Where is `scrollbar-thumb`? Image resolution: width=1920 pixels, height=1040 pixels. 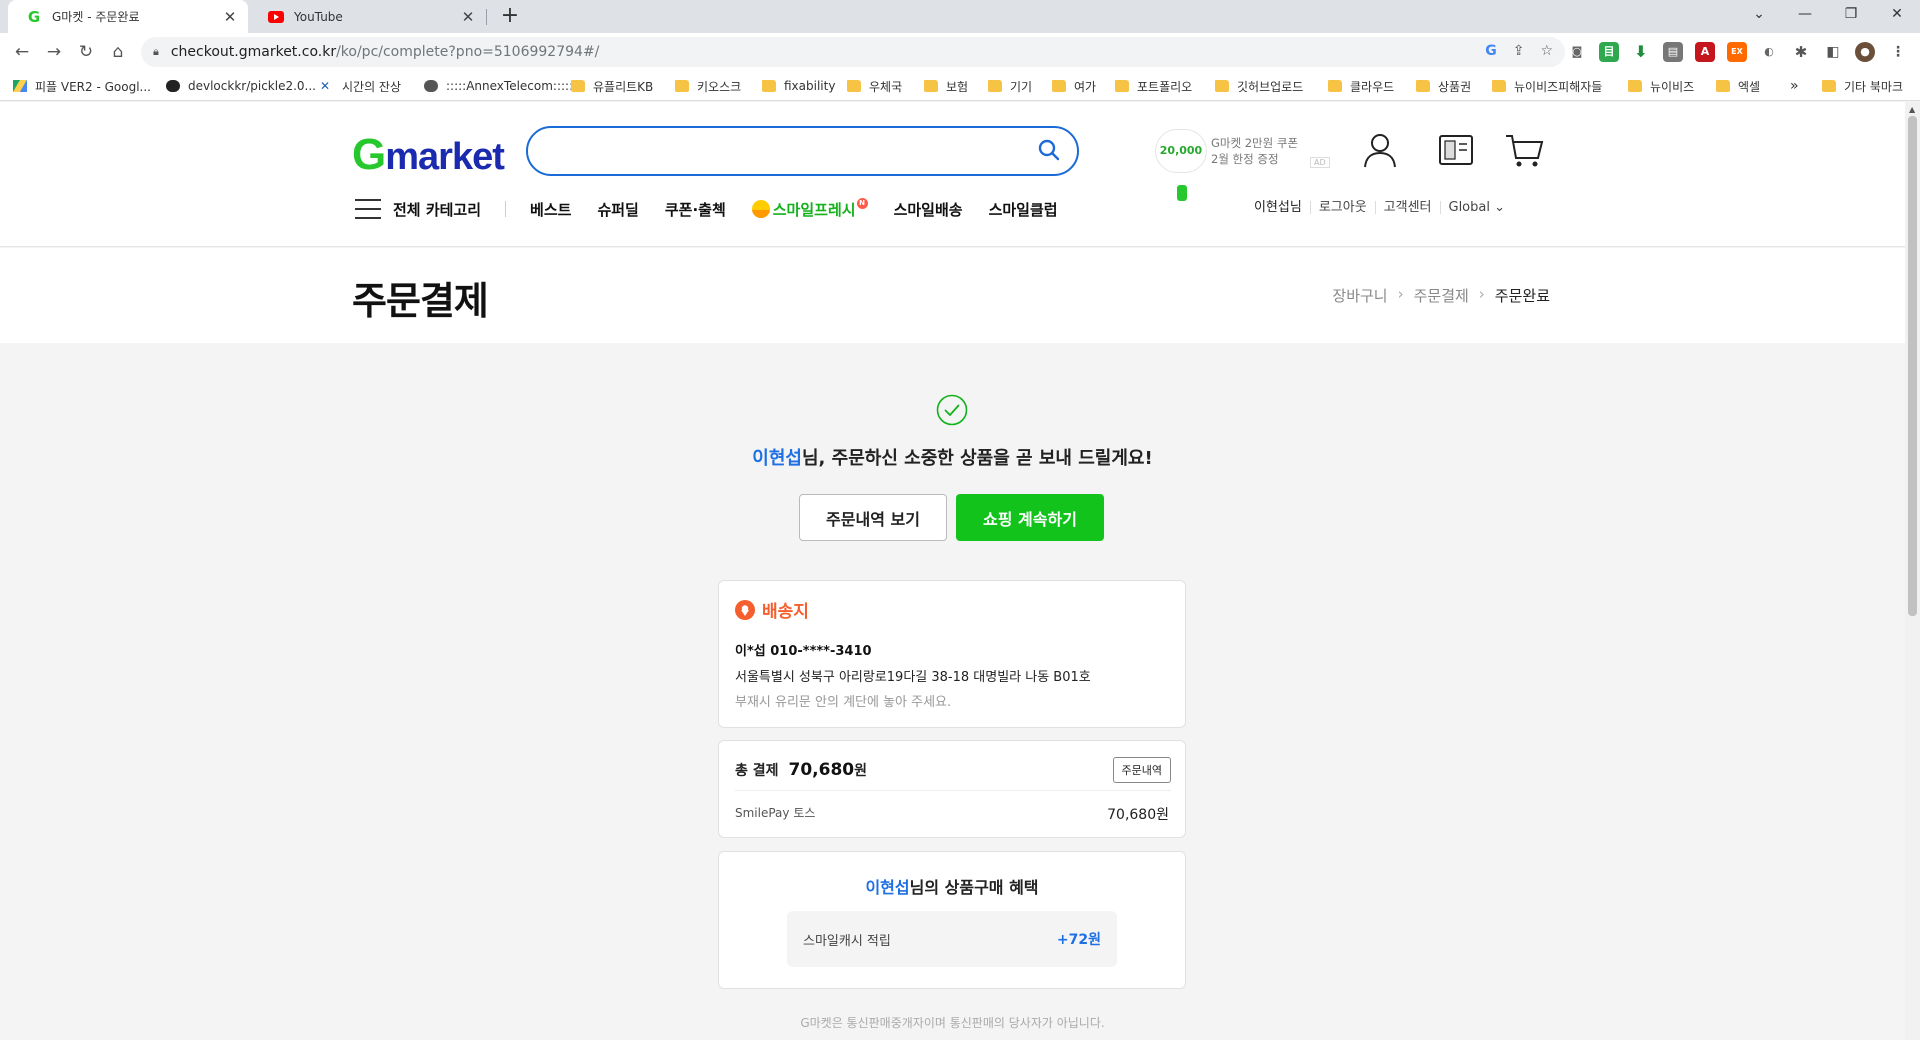
scrollbar-thumb is located at coordinates (1912, 366).